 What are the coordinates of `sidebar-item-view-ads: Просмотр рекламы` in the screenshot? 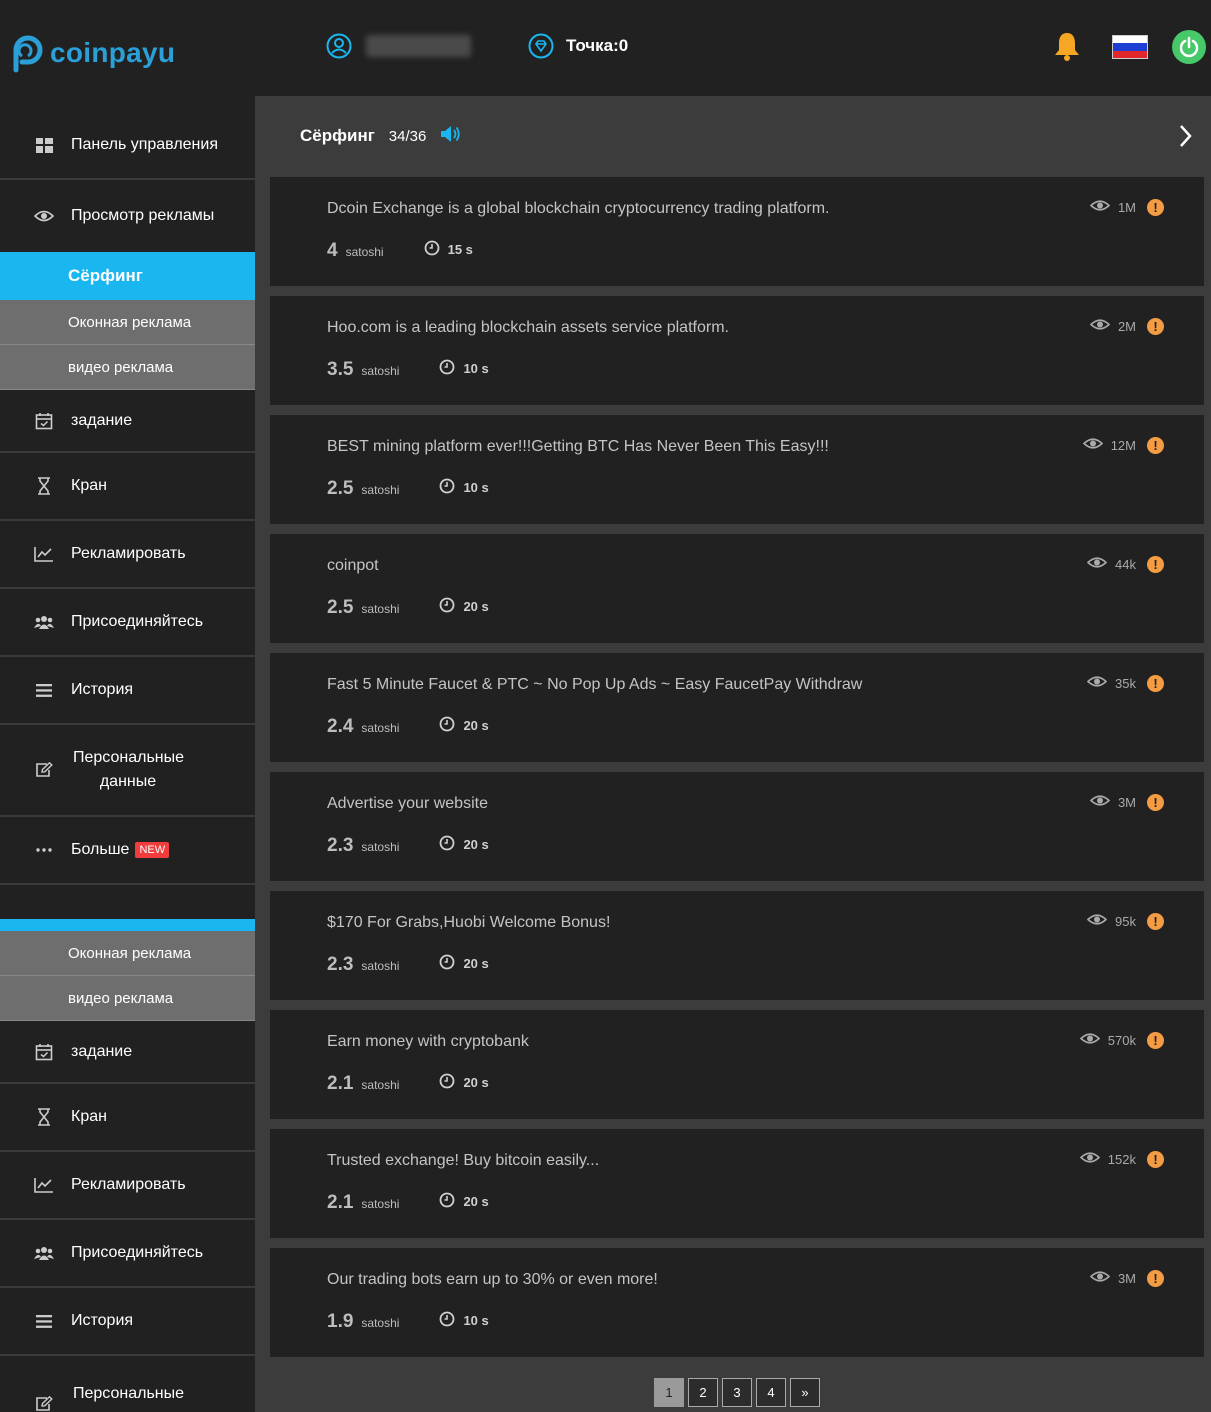 It's located at (127, 216).